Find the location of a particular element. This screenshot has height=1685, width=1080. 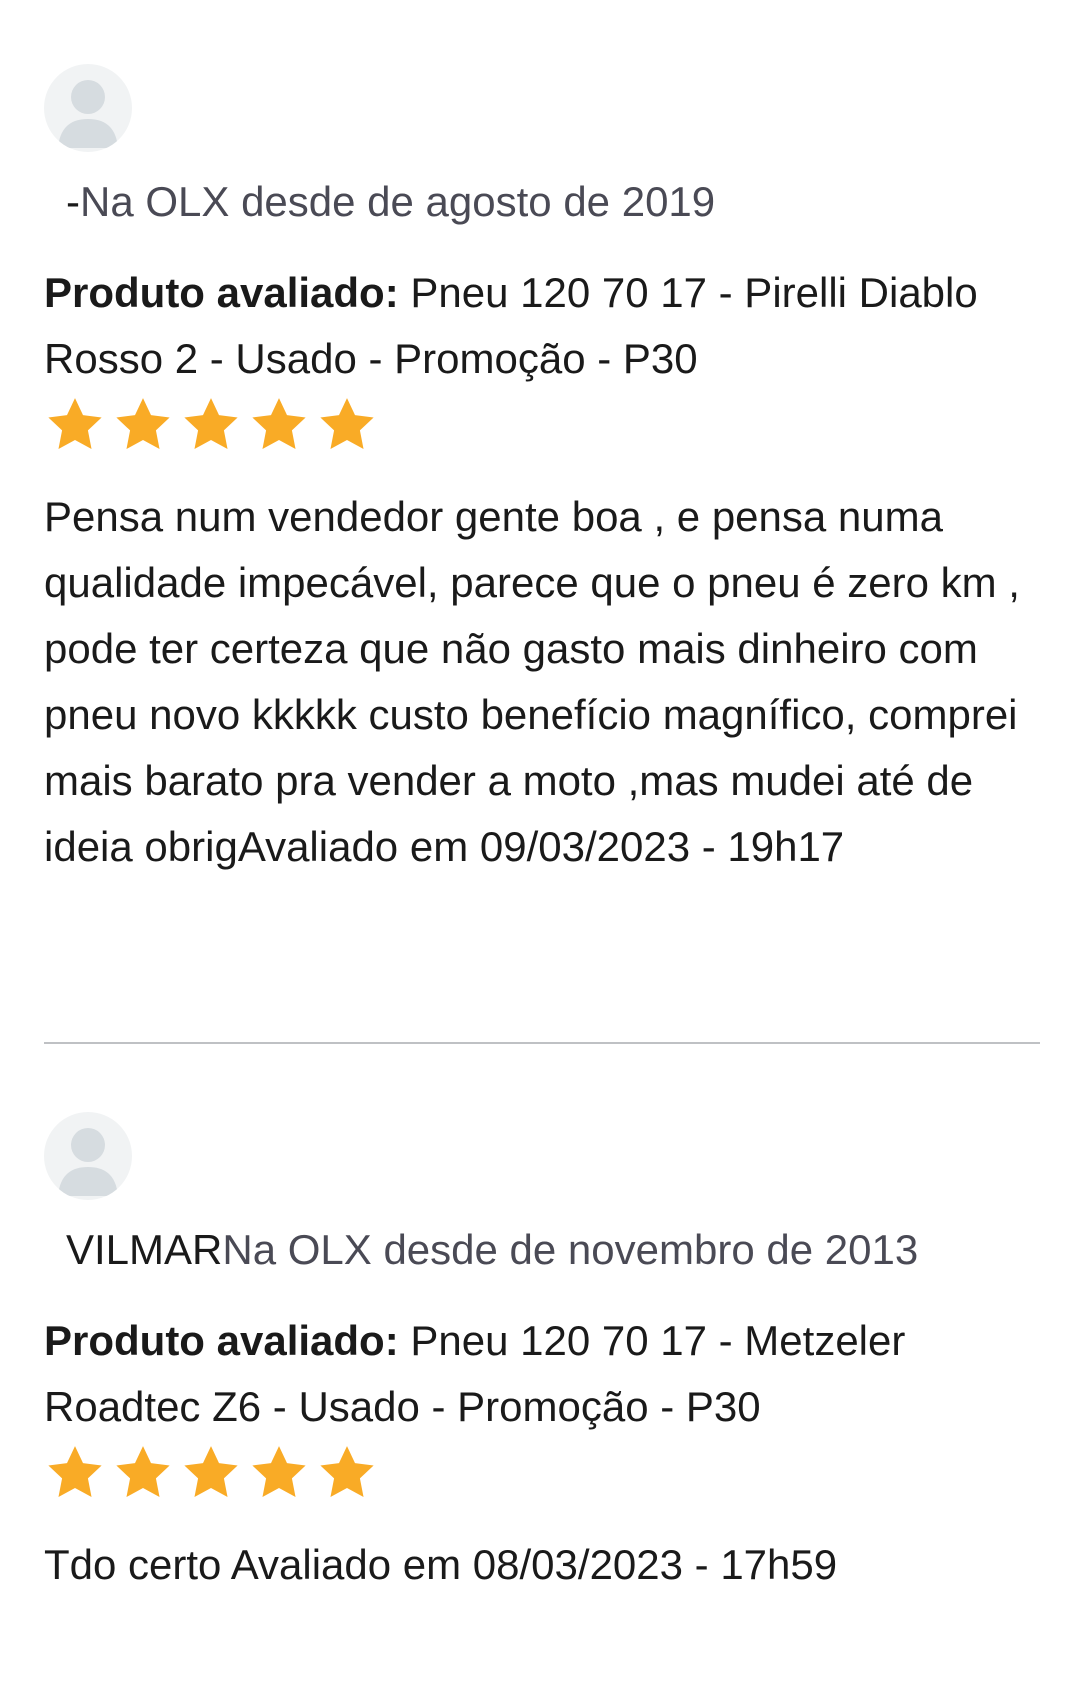

seller-info: VILMARNa OLX desde de novembro de 2013 is located at coordinates (544, 1250).